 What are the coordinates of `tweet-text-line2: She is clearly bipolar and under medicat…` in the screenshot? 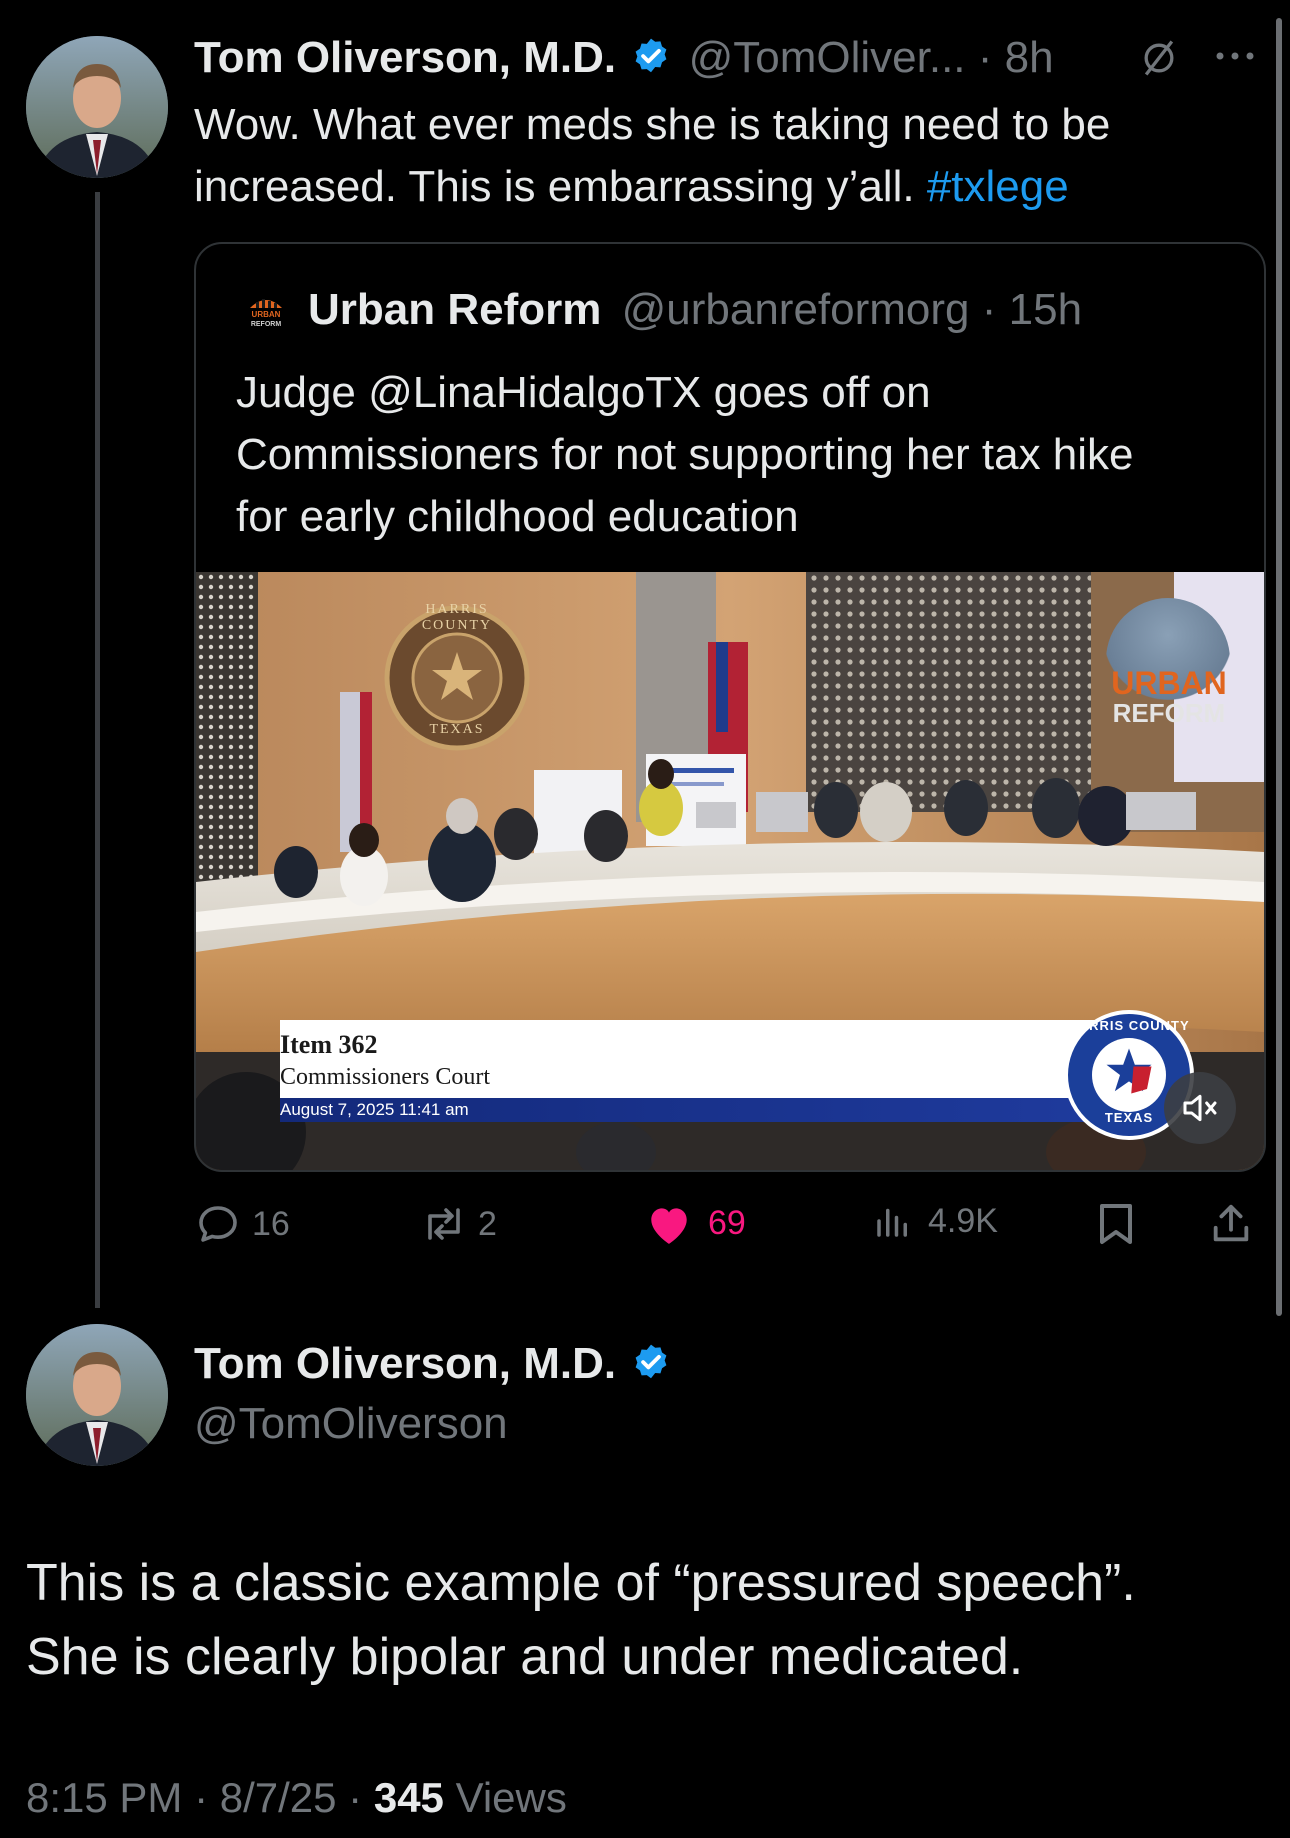 It's located at (525, 1657).